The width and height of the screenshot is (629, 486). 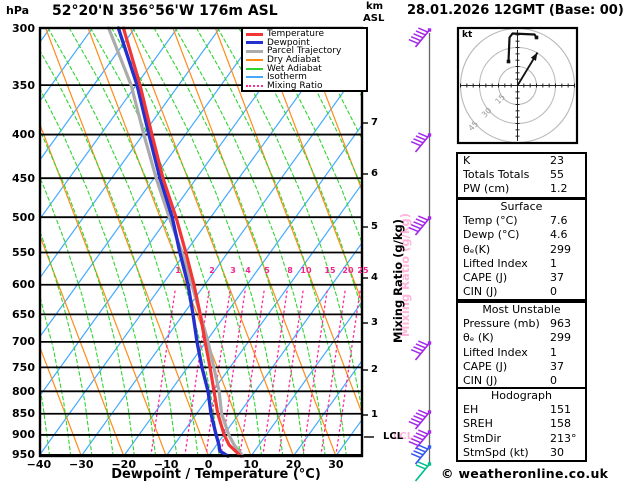 I want to click on stat-value: 55, so click(x=557, y=175).